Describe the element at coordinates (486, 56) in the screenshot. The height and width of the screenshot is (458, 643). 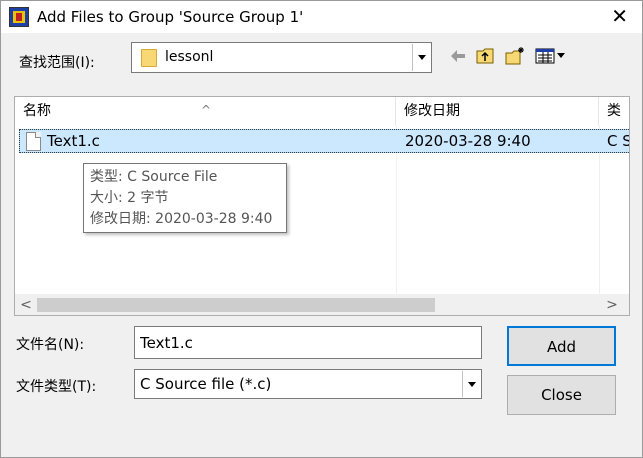
I see `up-folder-icon` at that location.